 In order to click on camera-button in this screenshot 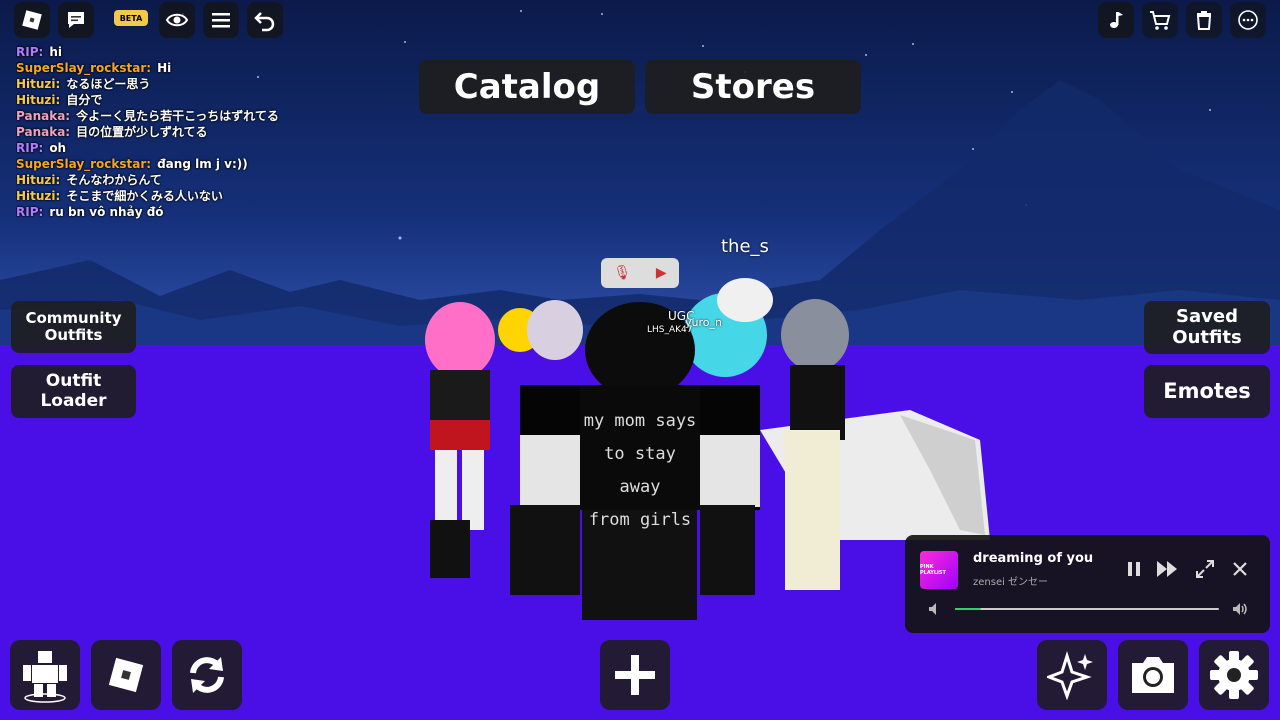, I will do `click(1153, 675)`.